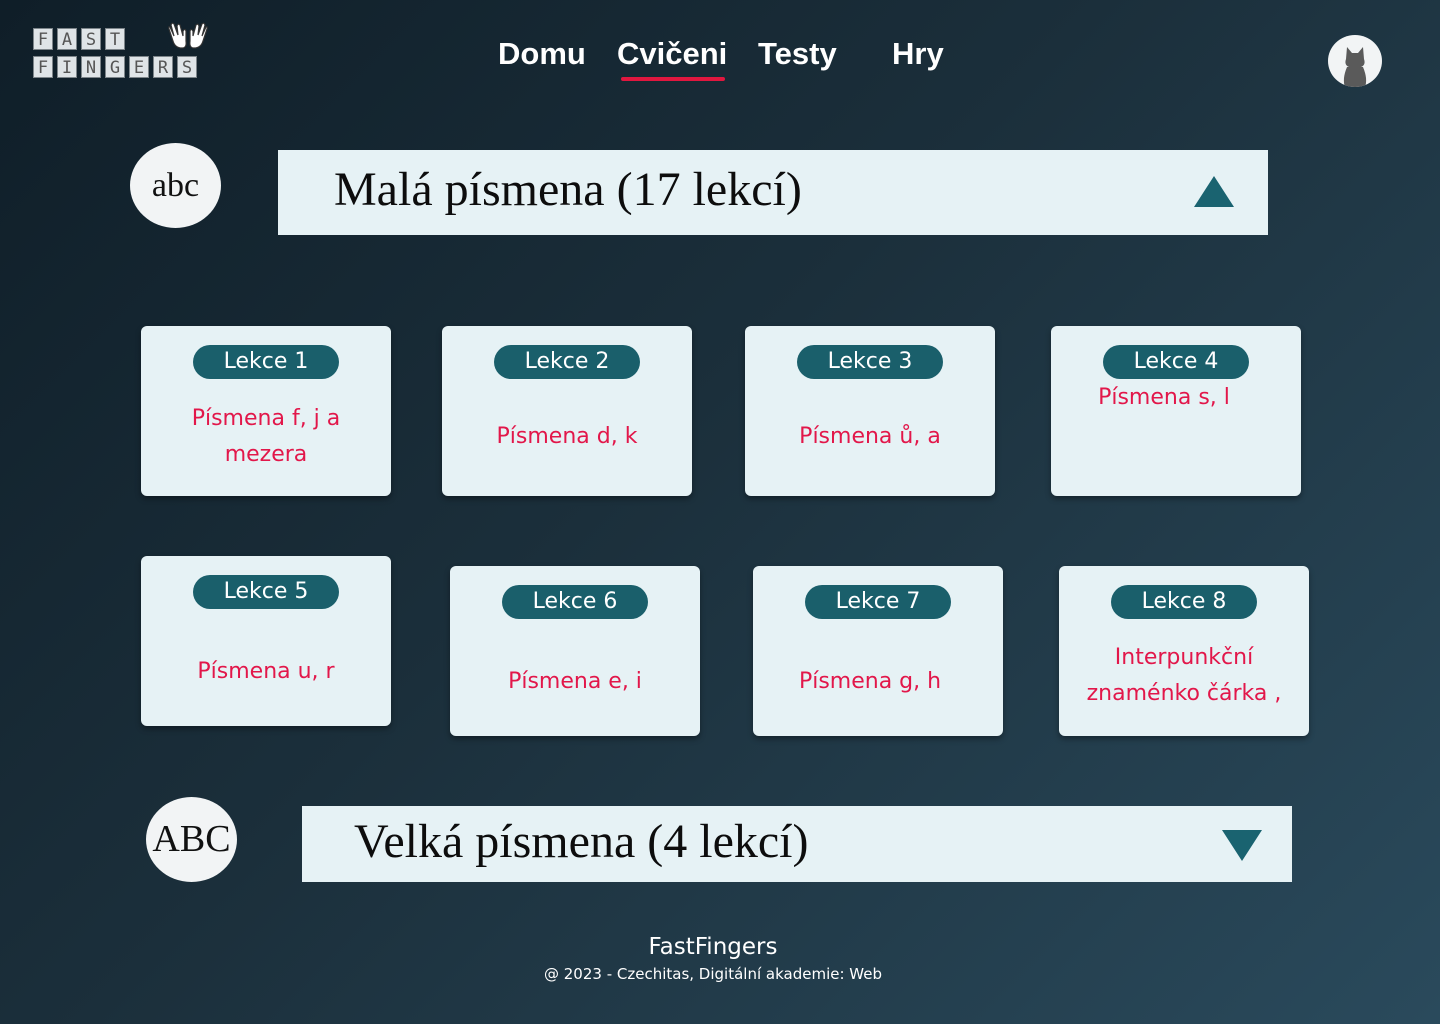  Describe the element at coordinates (1184, 602) in the screenshot. I see `lesson-label: Lekce 8` at that location.